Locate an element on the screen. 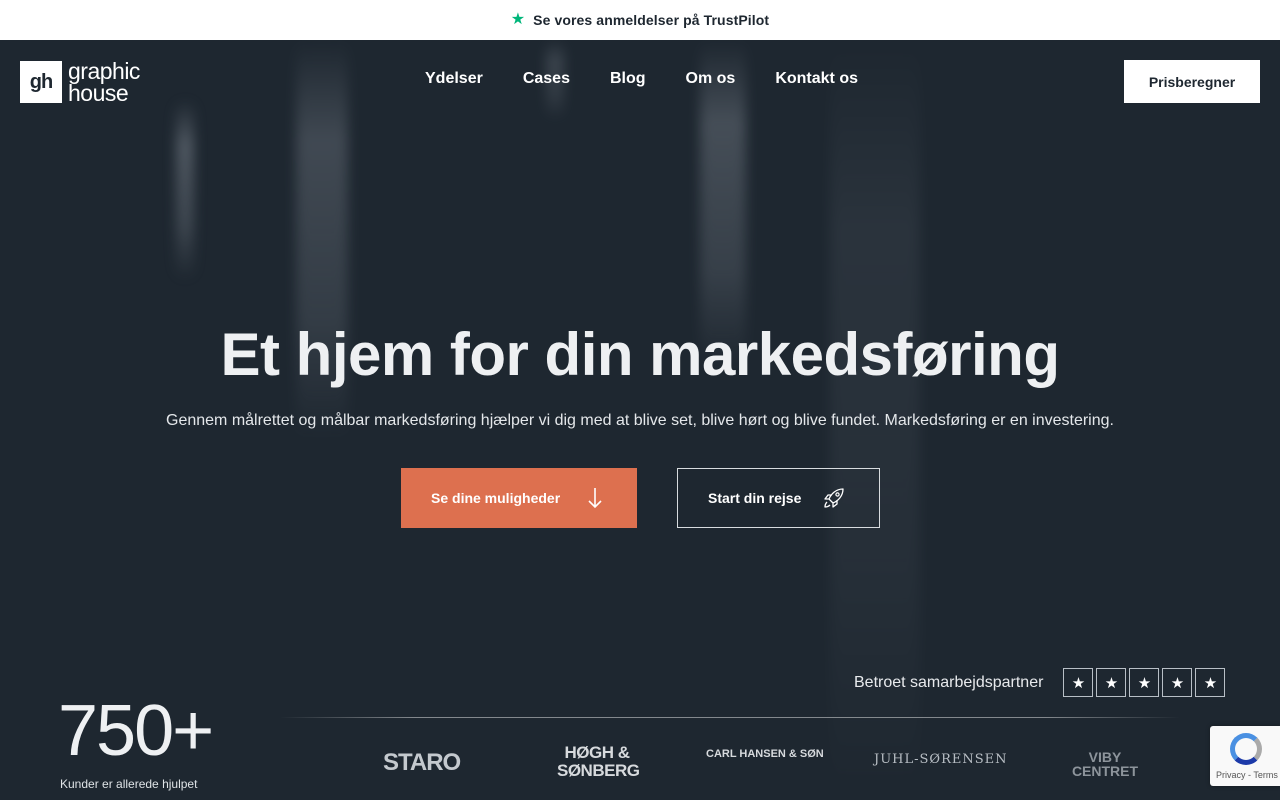 The width and height of the screenshot is (1280, 800). recaptcha-icon is located at coordinates (1246, 749).